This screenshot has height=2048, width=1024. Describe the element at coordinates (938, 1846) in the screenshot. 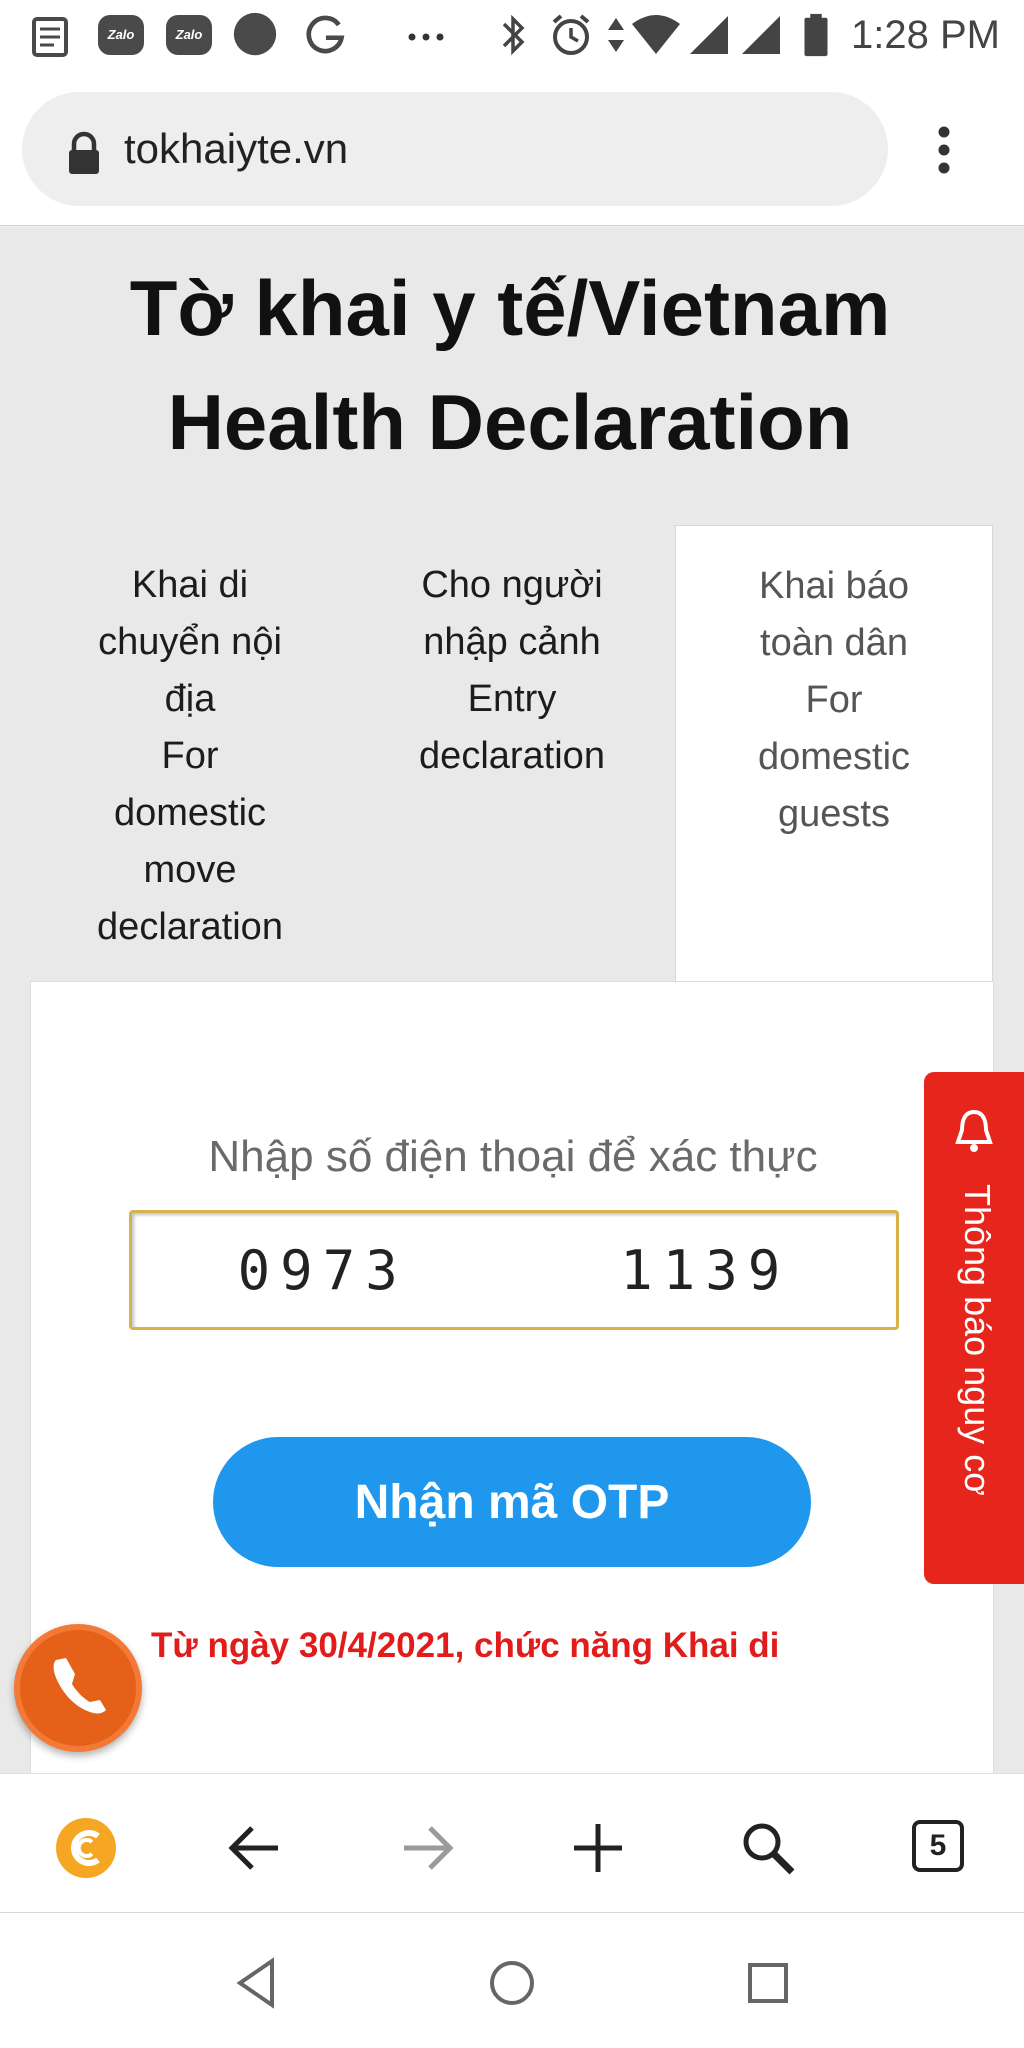

I see `tab-switcher-button: 5` at that location.